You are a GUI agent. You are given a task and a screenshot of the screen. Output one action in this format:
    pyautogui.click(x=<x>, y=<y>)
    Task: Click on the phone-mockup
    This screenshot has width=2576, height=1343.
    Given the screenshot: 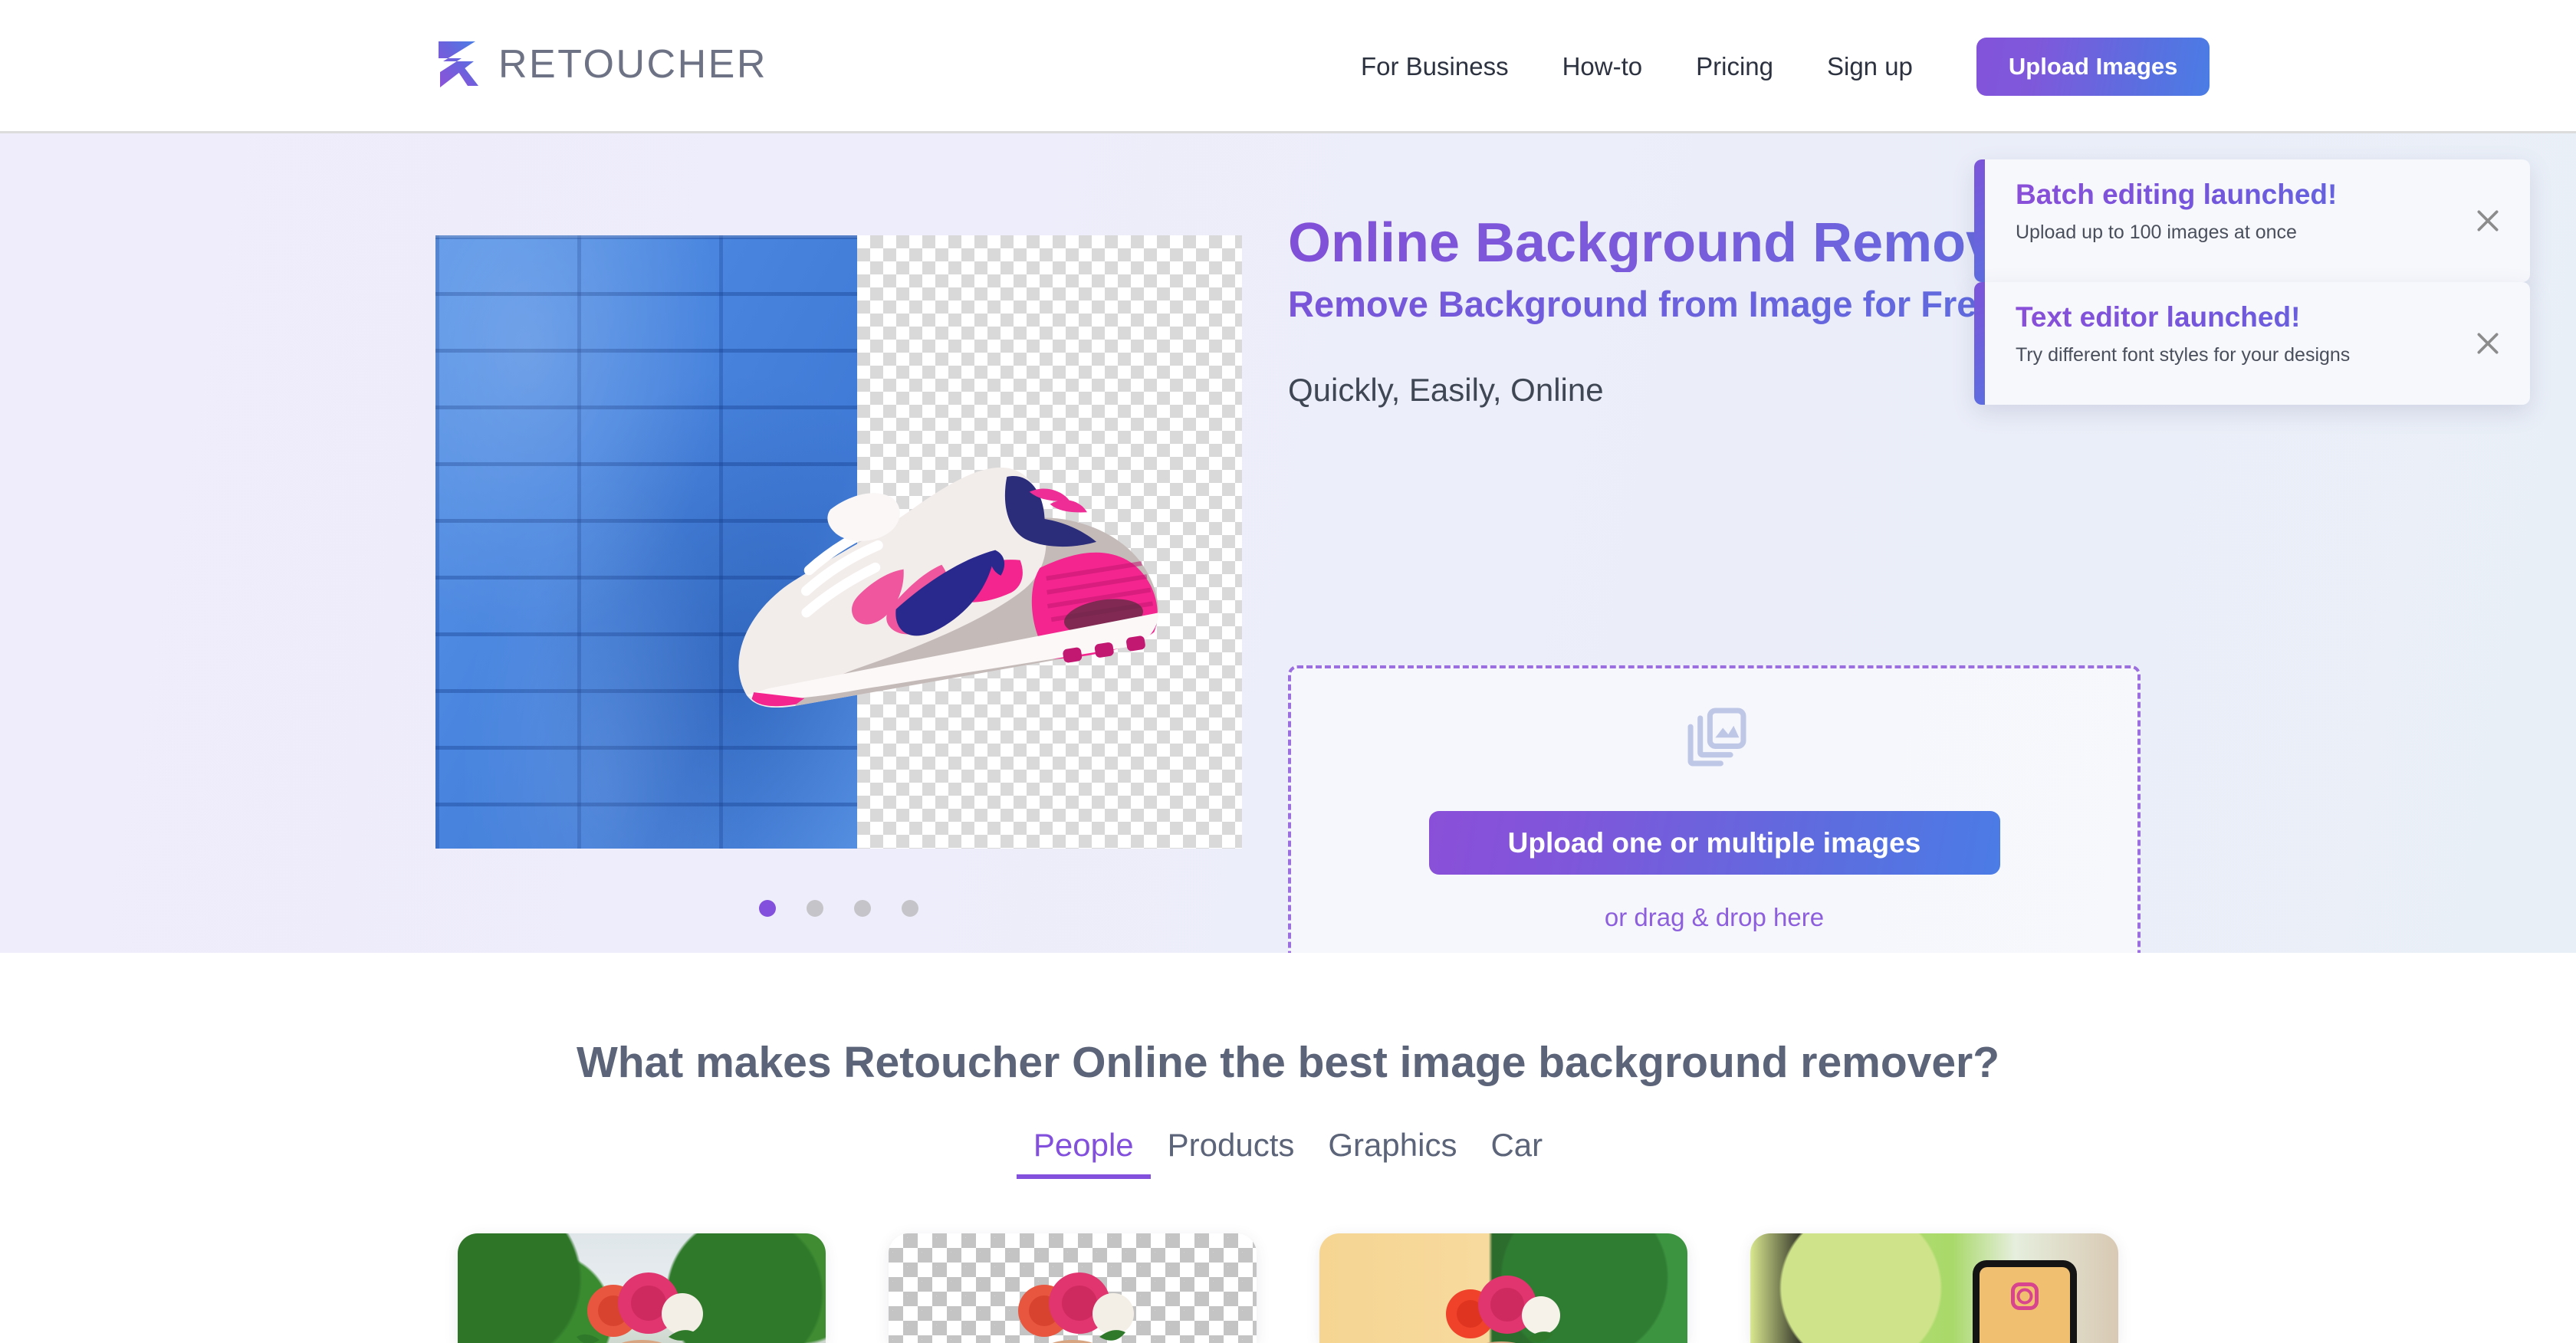 What is the action you would take?
    pyautogui.click(x=2025, y=1302)
    